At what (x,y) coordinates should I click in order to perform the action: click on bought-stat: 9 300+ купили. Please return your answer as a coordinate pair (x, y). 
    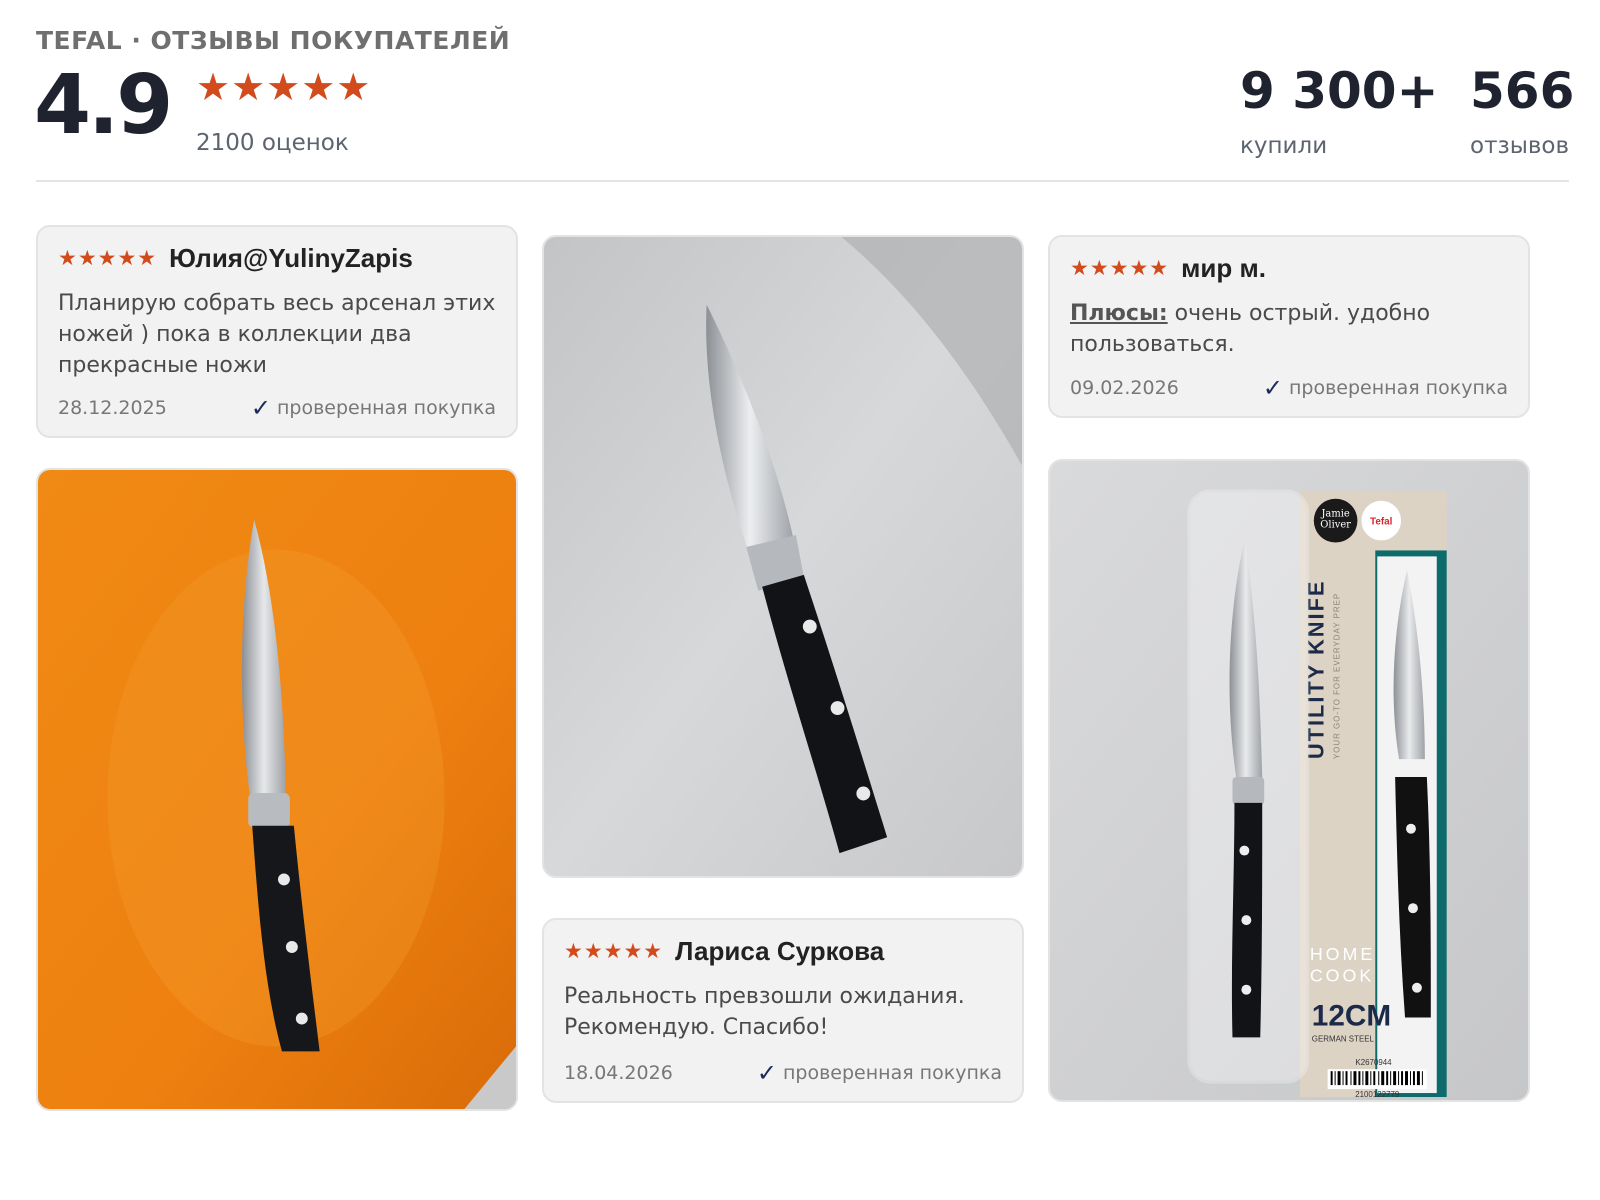
    Looking at the image, I should click on (1339, 111).